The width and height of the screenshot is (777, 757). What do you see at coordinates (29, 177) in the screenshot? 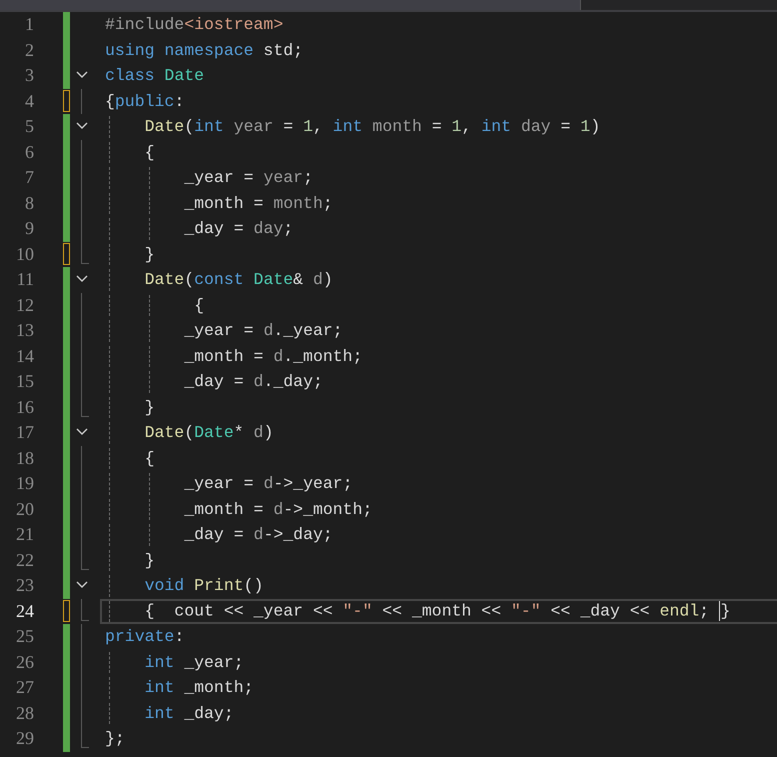
I see `line-number: 7` at bounding box center [29, 177].